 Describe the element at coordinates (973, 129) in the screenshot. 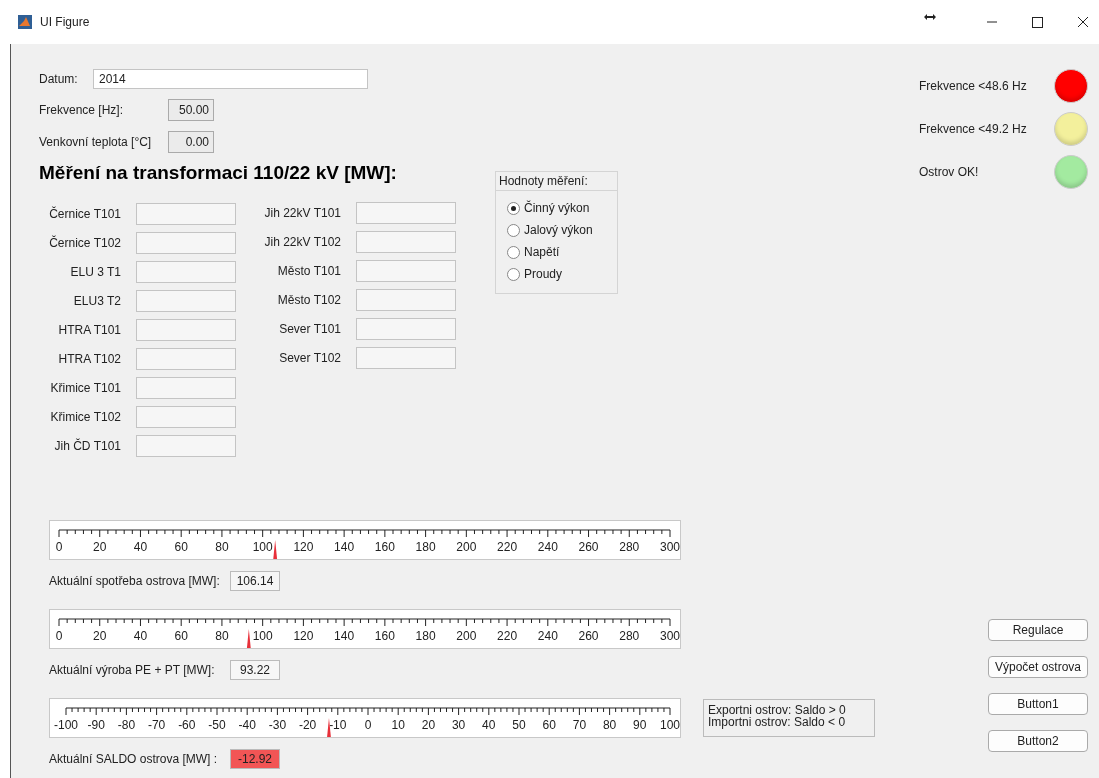

I see `lamp-label: Frekvence <49.2 Hz` at that location.